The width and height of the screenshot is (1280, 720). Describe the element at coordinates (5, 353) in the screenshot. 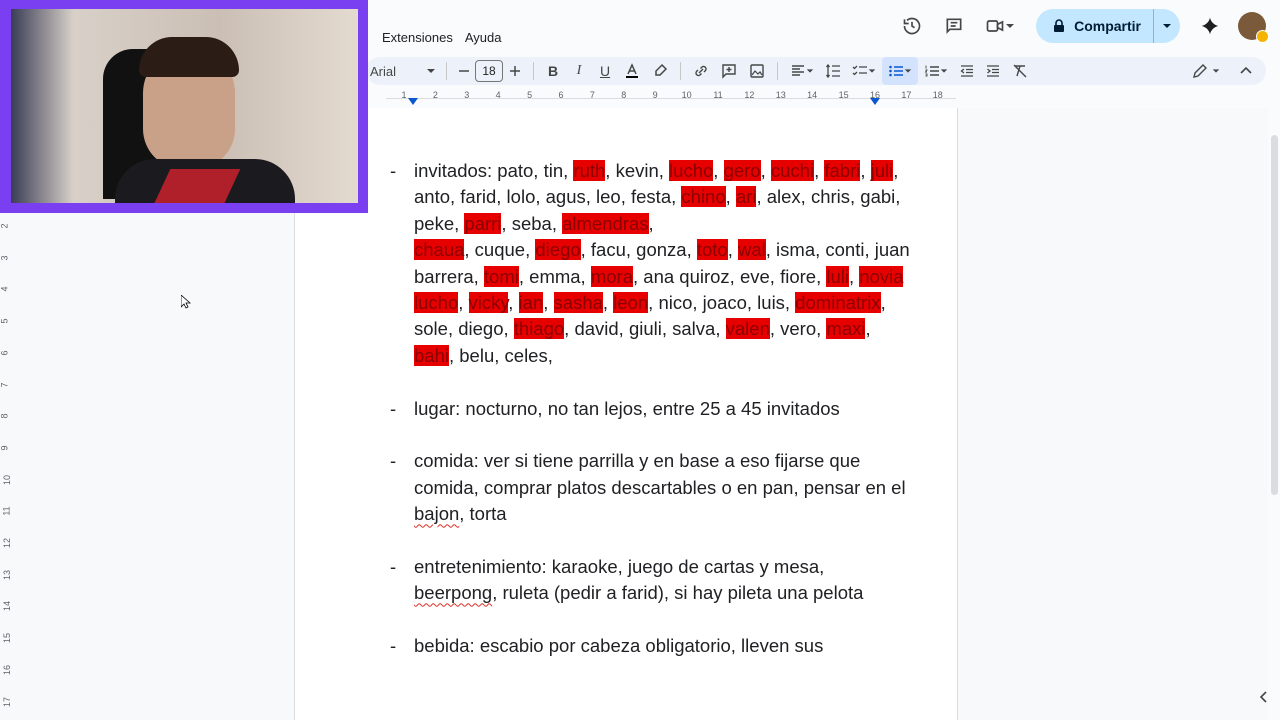

I see `vertical-ruler-number: 6` at that location.